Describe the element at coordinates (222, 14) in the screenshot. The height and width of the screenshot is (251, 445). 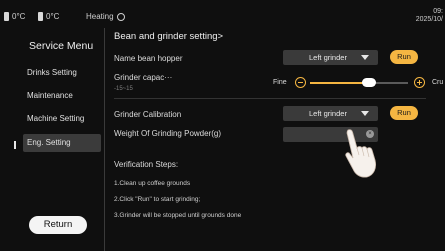
I see `status-bar: 0°C 0°C Heating 09: 2025/10/` at that location.